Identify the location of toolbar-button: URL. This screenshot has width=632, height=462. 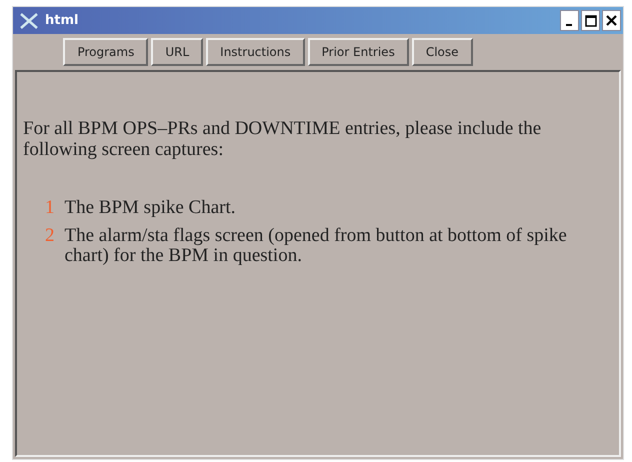
(177, 52).